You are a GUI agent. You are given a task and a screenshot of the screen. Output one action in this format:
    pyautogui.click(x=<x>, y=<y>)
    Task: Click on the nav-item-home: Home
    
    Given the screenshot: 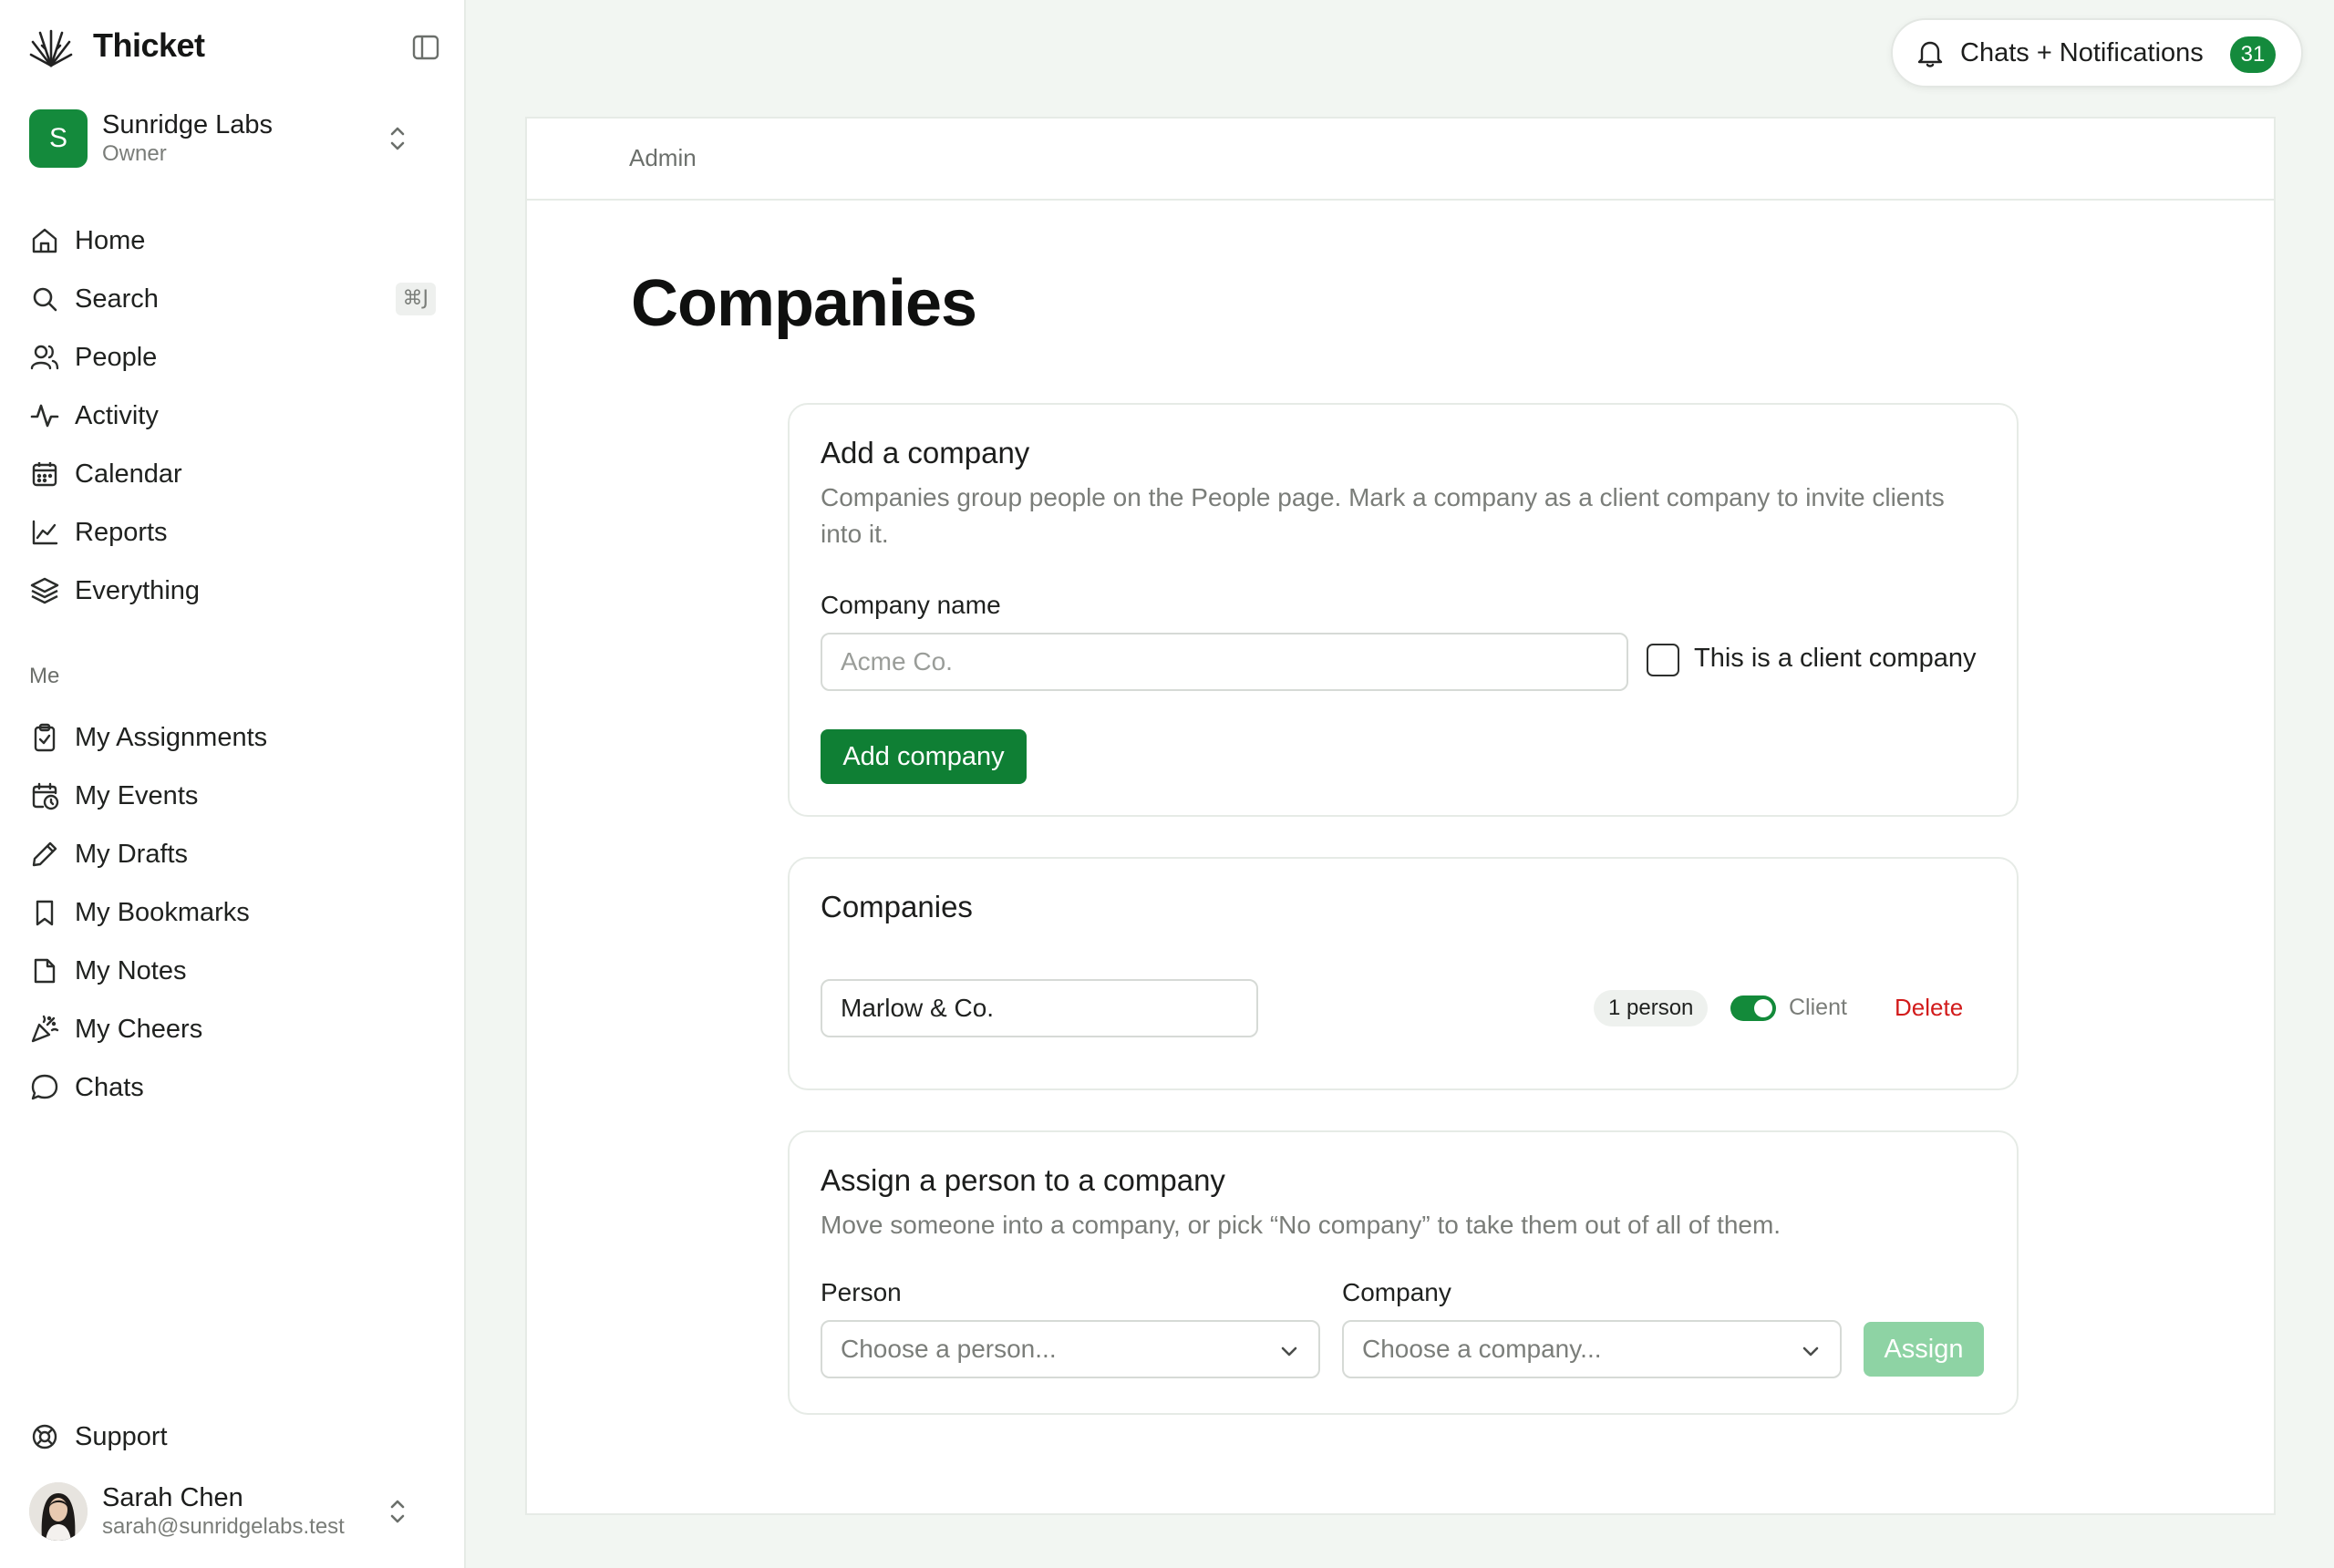 What is the action you would take?
    pyautogui.click(x=237, y=241)
    